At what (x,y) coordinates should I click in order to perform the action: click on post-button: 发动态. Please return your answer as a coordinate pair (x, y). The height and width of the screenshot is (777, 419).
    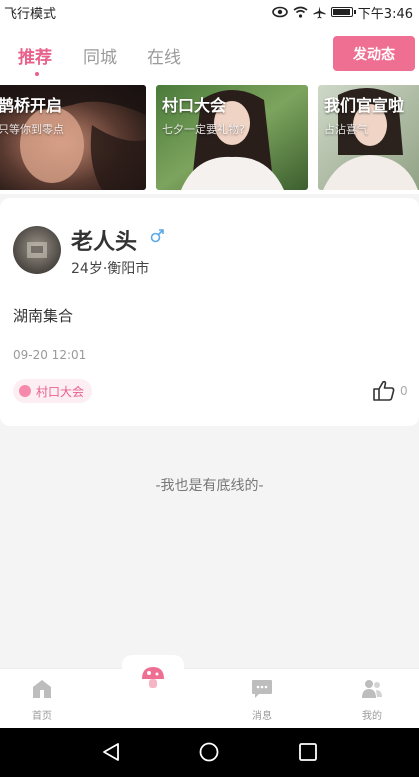
    Looking at the image, I should click on (374, 53).